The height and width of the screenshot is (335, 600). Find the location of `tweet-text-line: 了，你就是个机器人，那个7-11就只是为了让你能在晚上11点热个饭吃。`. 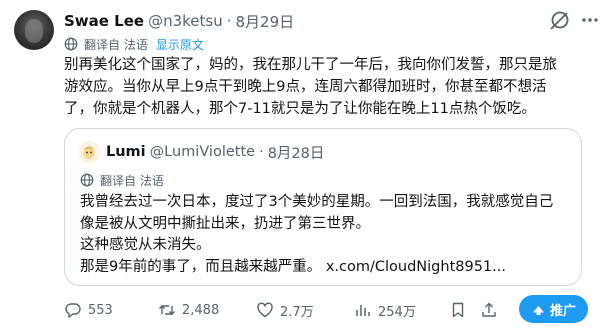

tweet-text-line: 了，你就是个机器人，那个7-11就只是为了让你能在晚上11点热个饭吃。 is located at coordinates (300, 109).